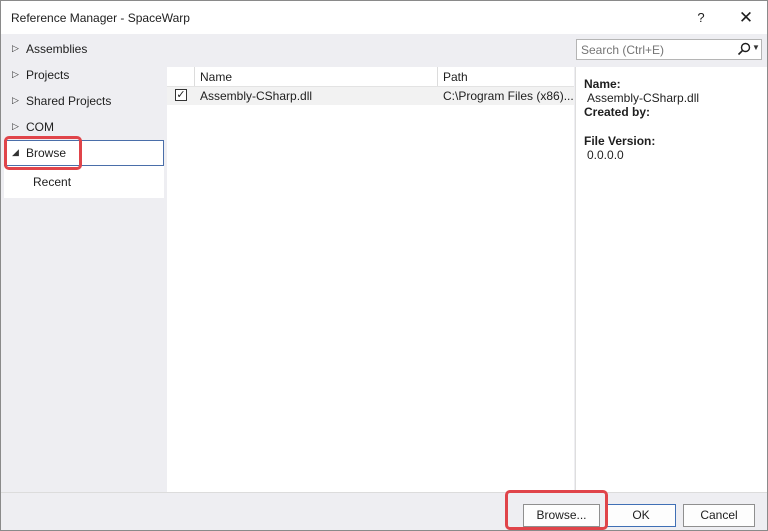  Describe the element at coordinates (617, 112) in the screenshot. I see `created-by-label: Created by:` at that location.